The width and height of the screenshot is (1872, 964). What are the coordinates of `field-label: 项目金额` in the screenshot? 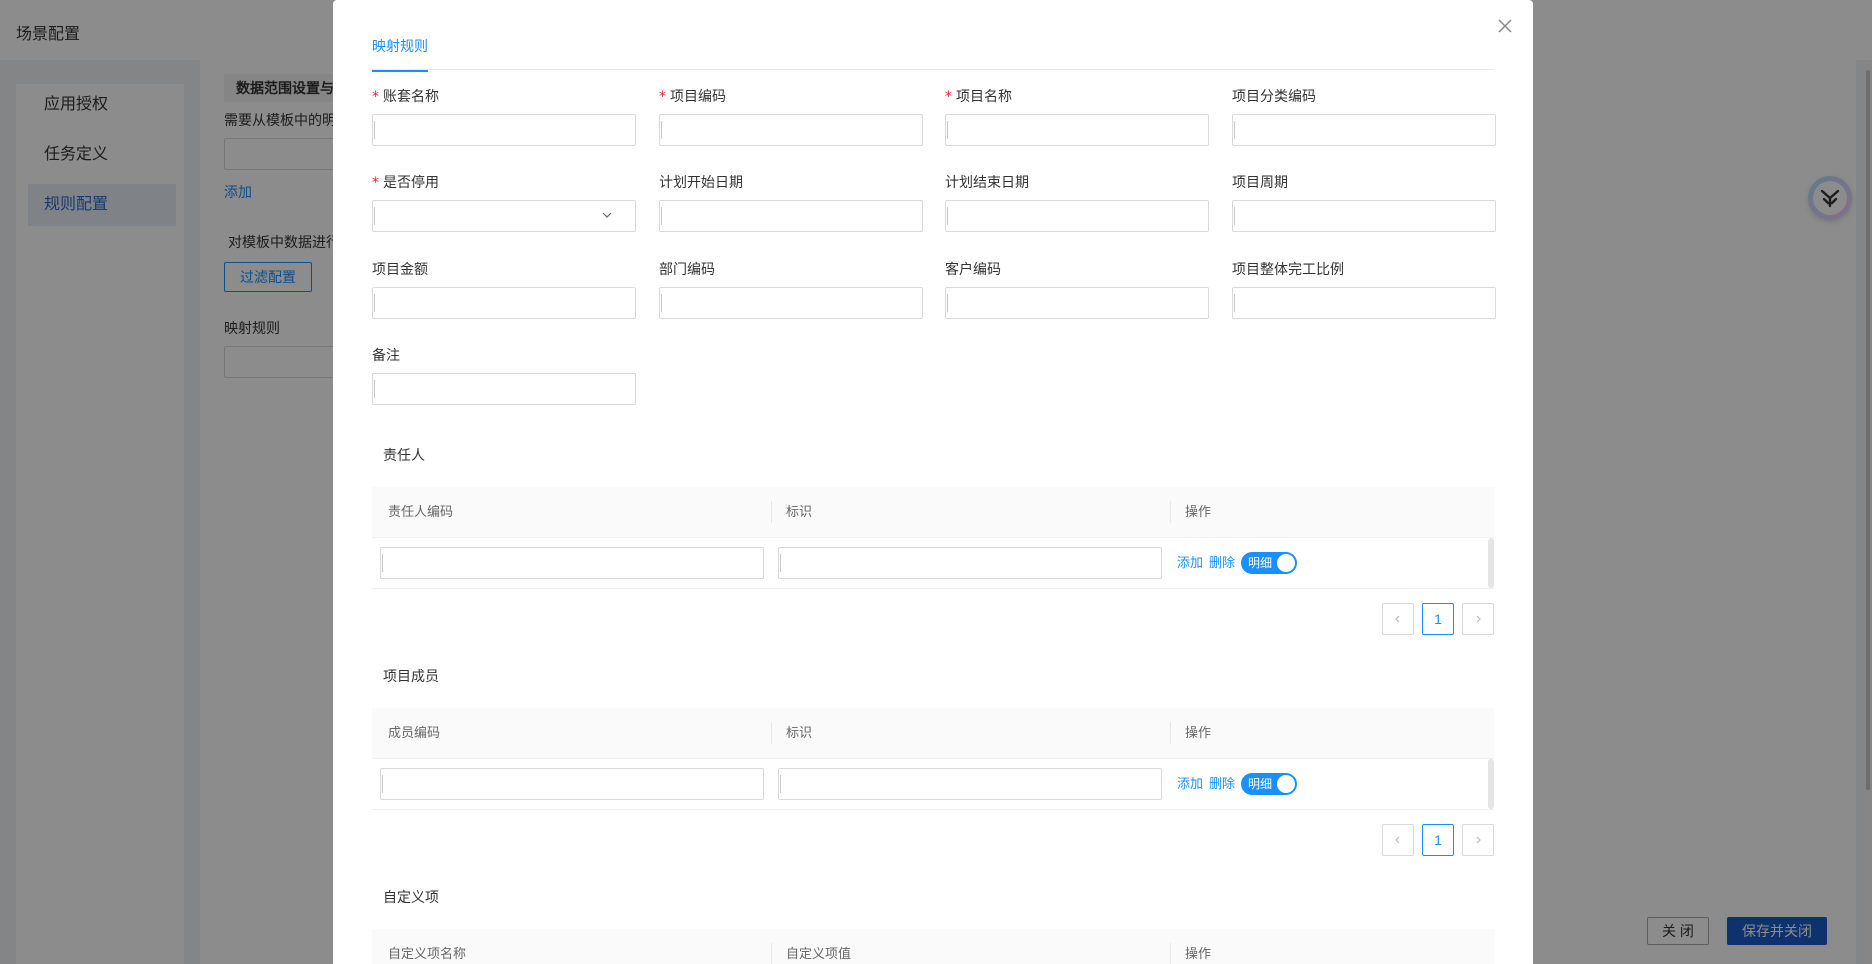 It's located at (400, 269).